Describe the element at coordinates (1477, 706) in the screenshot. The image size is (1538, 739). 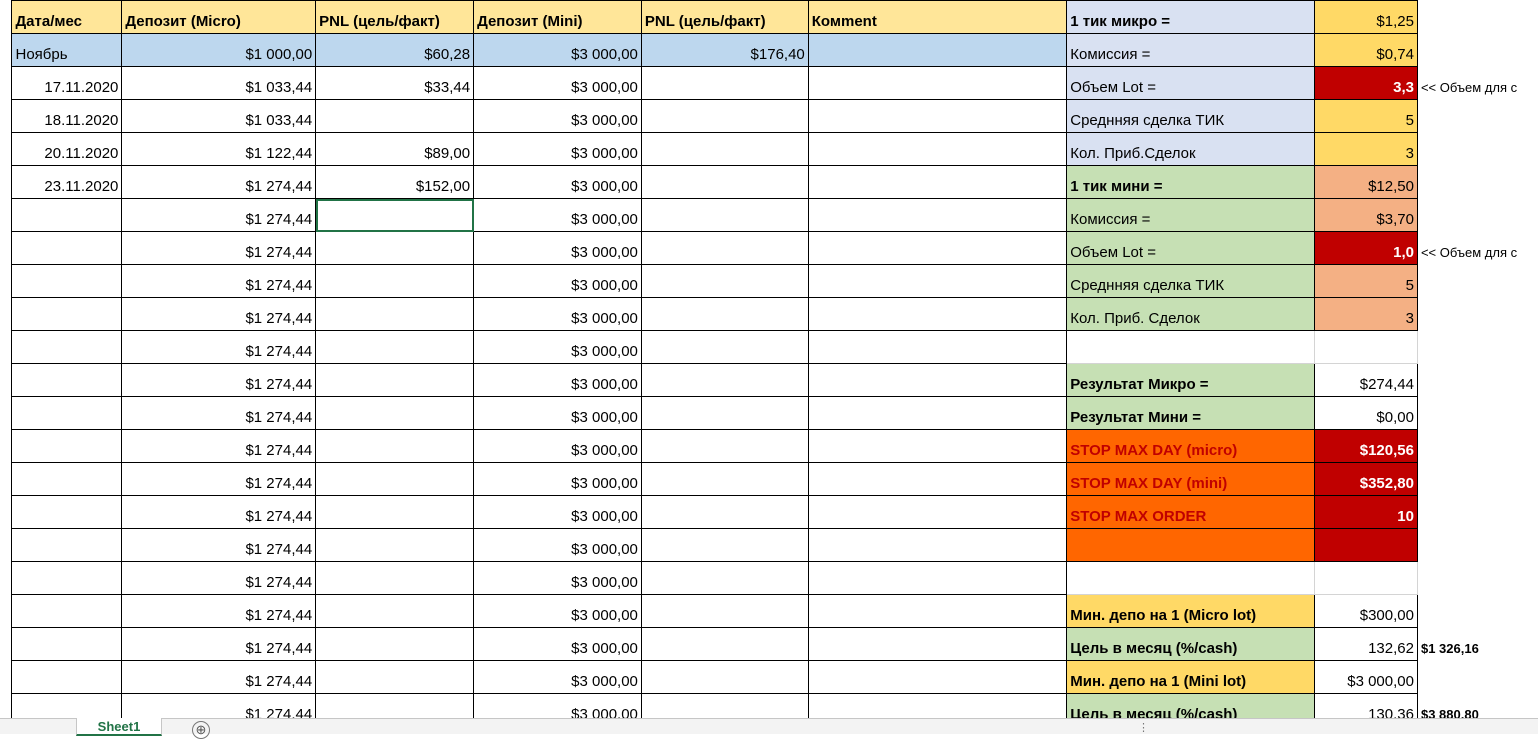
I see `side-note: $3 880,80` at that location.